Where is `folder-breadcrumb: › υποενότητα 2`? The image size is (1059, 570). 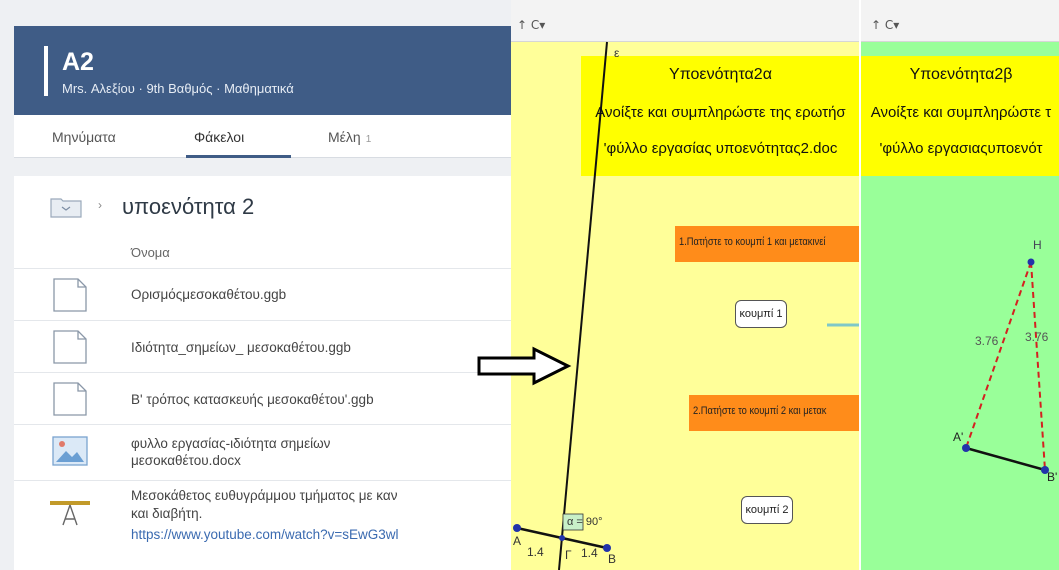 folder-breadcrumb: › υποενότητα 2 is located at coordinates (280, 207).